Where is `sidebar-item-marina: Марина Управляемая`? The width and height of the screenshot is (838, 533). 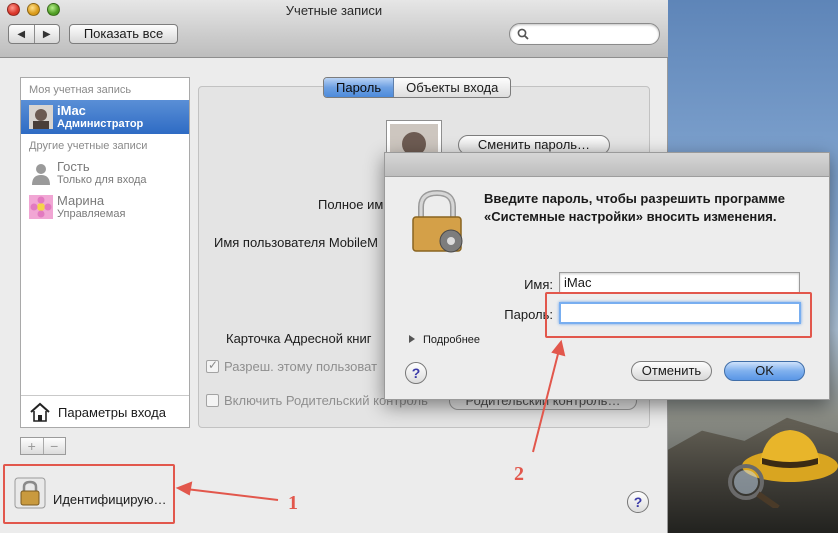 sidebar-item-marina: Марина Управляемая is located at coordinates (105, 207).